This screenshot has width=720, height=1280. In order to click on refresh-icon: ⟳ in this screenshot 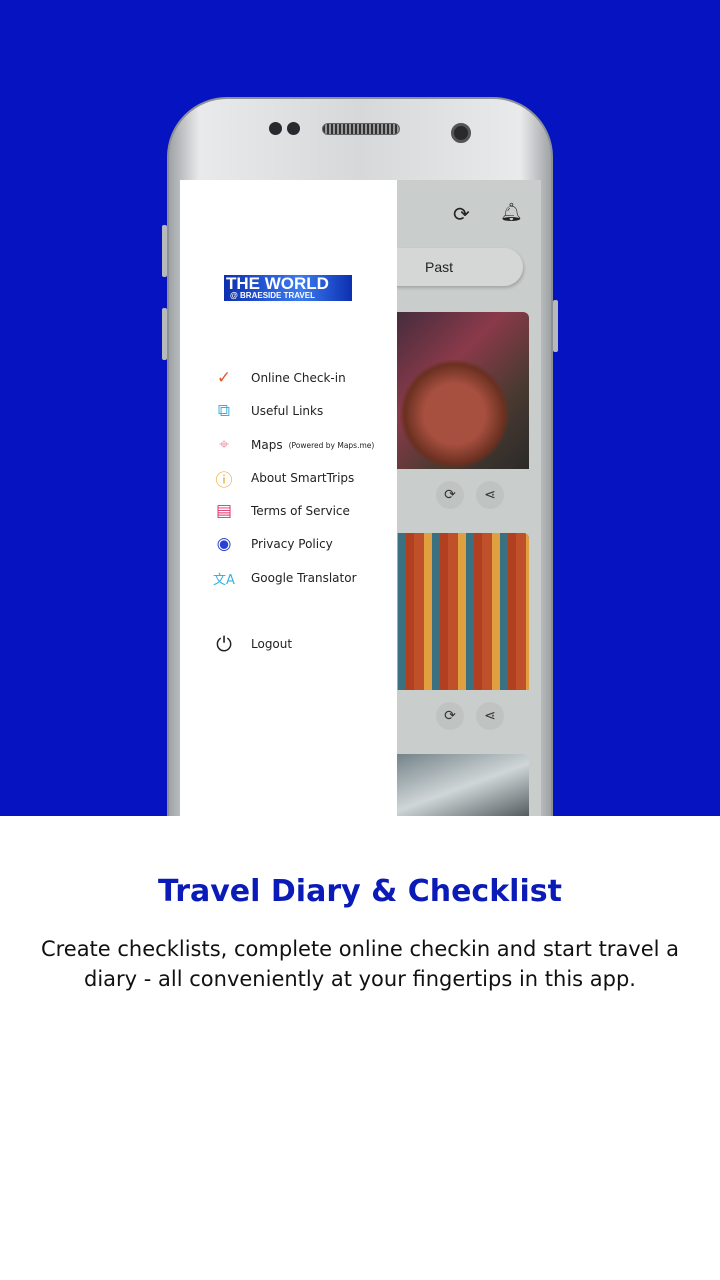, I will do `click(461, 214)`.